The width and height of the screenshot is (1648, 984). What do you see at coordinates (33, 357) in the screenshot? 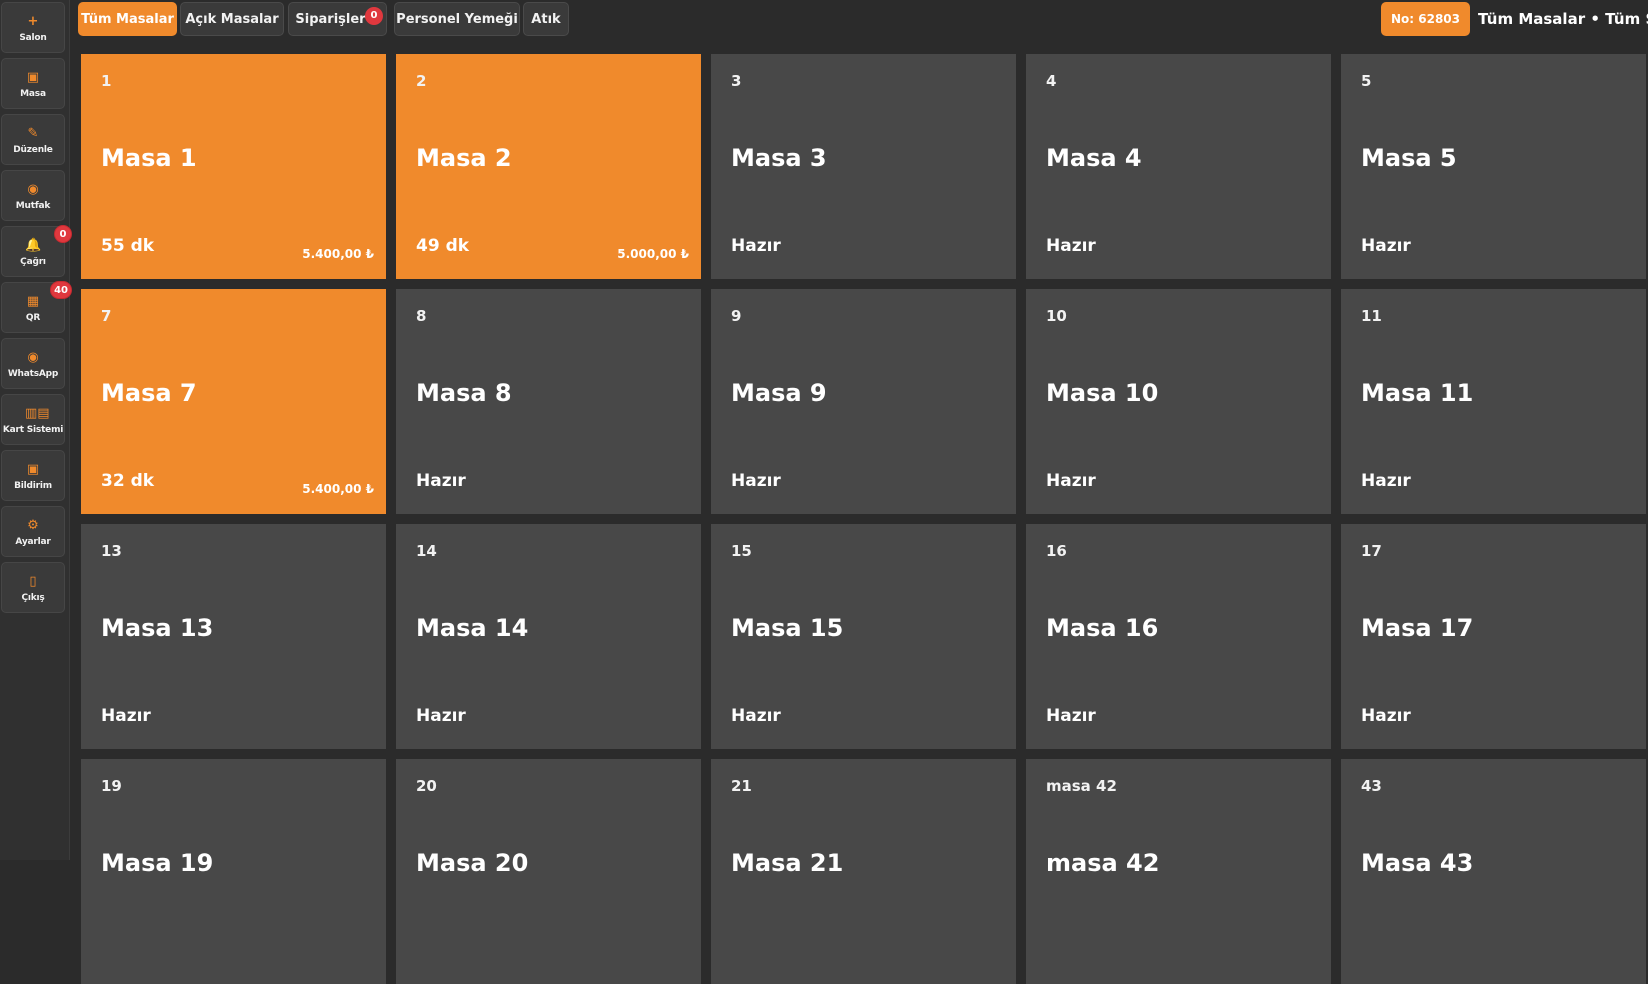
I see `whatsapp-icon: ◉` at bounding box center [33, 357].